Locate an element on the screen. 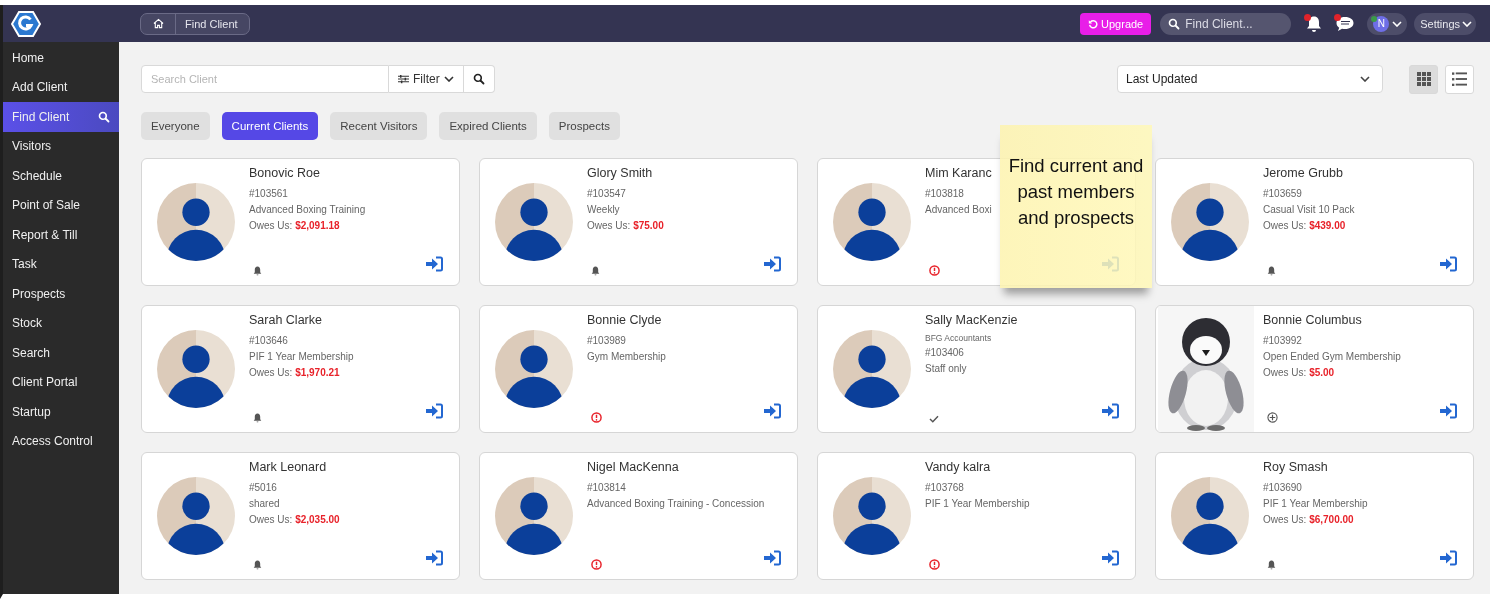 The image size is (1490, 599). client-card: Roy Smash #103690 PIF 1 Year Membership Owes Us: $6,700.00 is located at coordinates (1314, 516).